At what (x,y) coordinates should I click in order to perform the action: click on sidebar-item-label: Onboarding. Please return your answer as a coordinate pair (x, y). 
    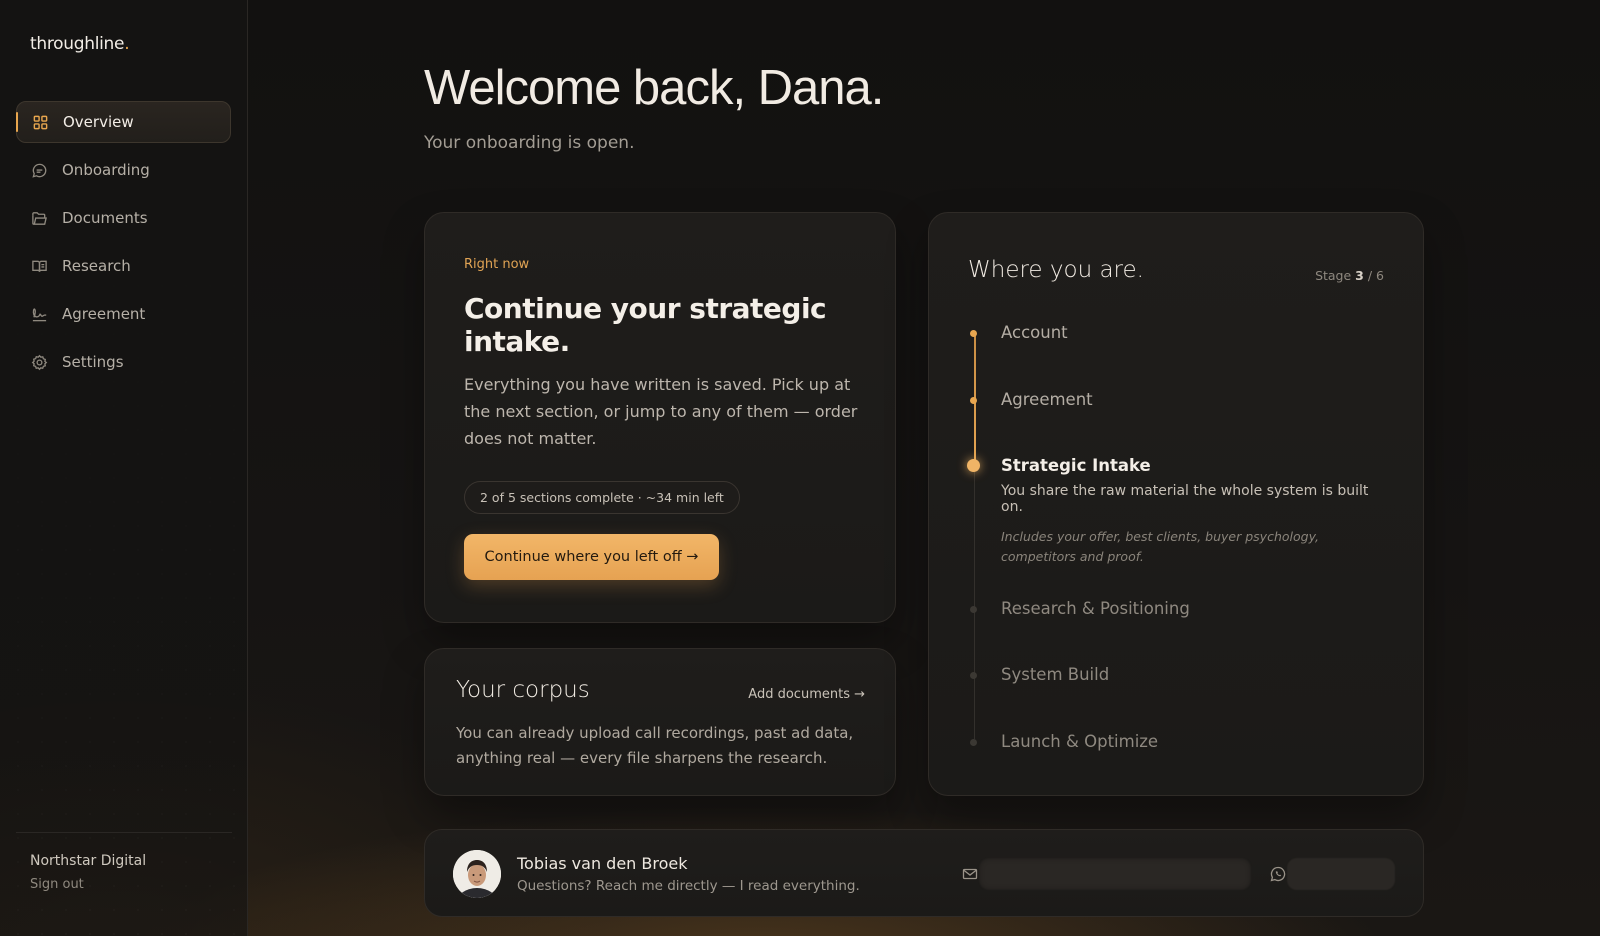
    Looking at the image, I should click on (106, 170).